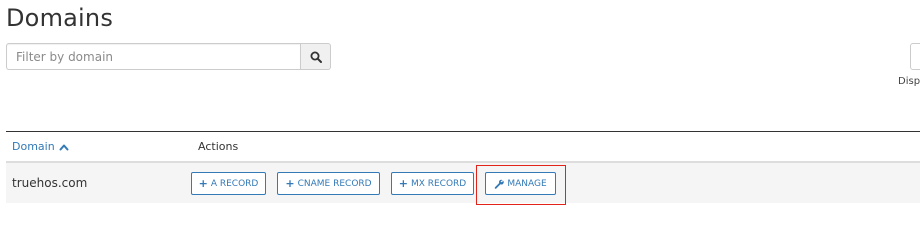 The image size is (920, 252). I want to click on chevron-up-icon, so click(64, 147).